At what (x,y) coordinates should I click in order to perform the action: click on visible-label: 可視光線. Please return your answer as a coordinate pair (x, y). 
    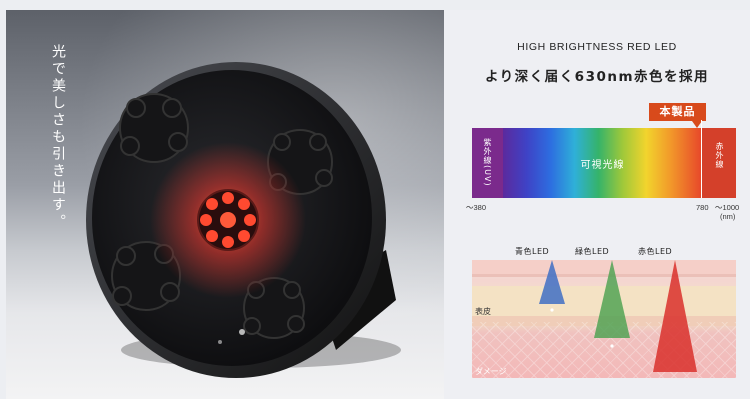
    Looking at the image, I should click on (602, 165).